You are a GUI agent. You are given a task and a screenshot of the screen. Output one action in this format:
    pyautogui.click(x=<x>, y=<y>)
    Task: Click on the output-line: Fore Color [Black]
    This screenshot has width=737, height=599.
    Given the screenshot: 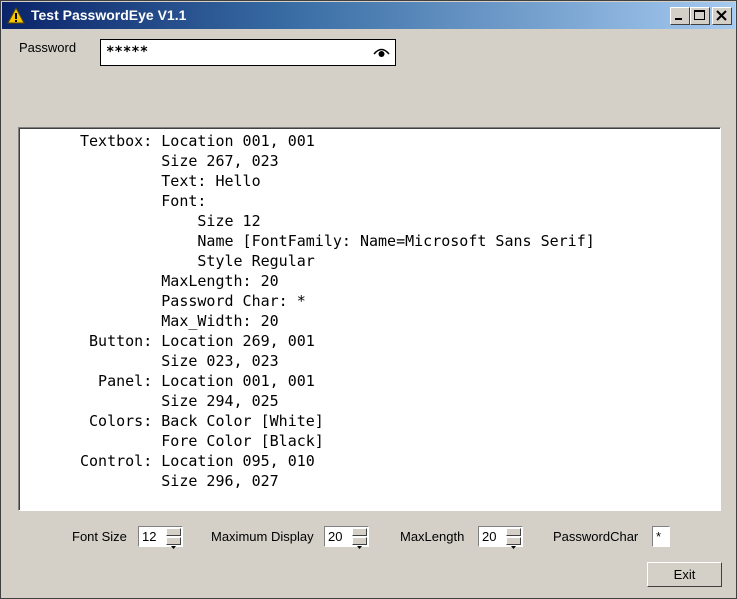 What is the action you would take?
    pyautogui.click(x=202, y=441)
    